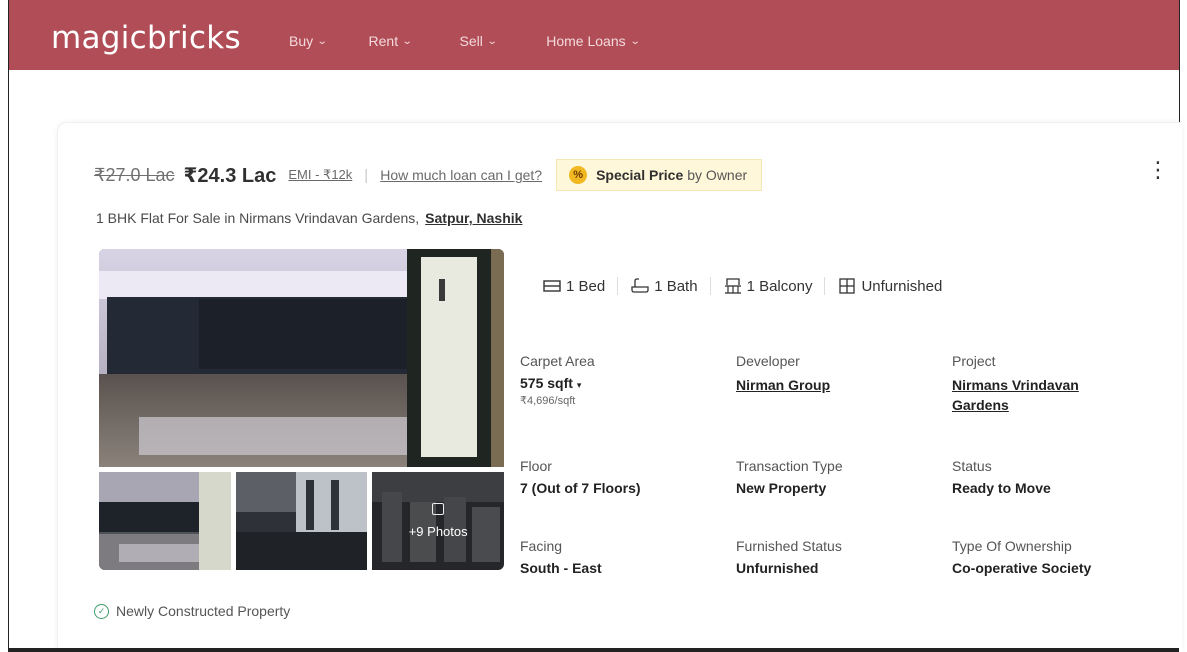 This screenshot has width=1187, height=652. I want to click on emi-link: EMI - ₹12k, so click(320, 175).